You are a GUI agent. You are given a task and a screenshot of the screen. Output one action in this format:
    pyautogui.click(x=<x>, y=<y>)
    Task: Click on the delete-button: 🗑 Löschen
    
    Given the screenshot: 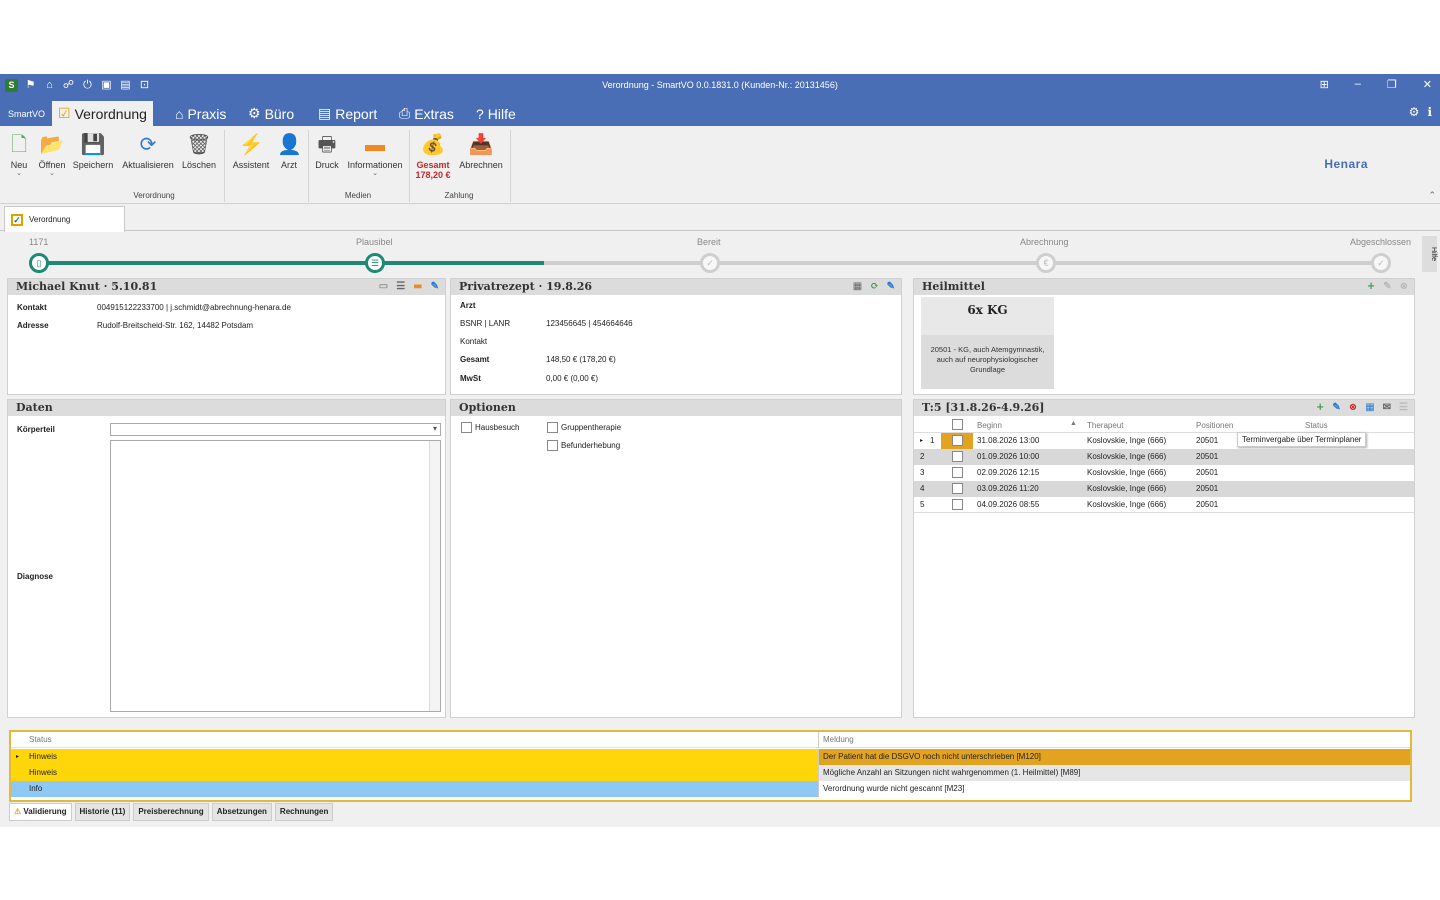 What is the action you would take?
    pyautogui.click(x=199, y=151)
    